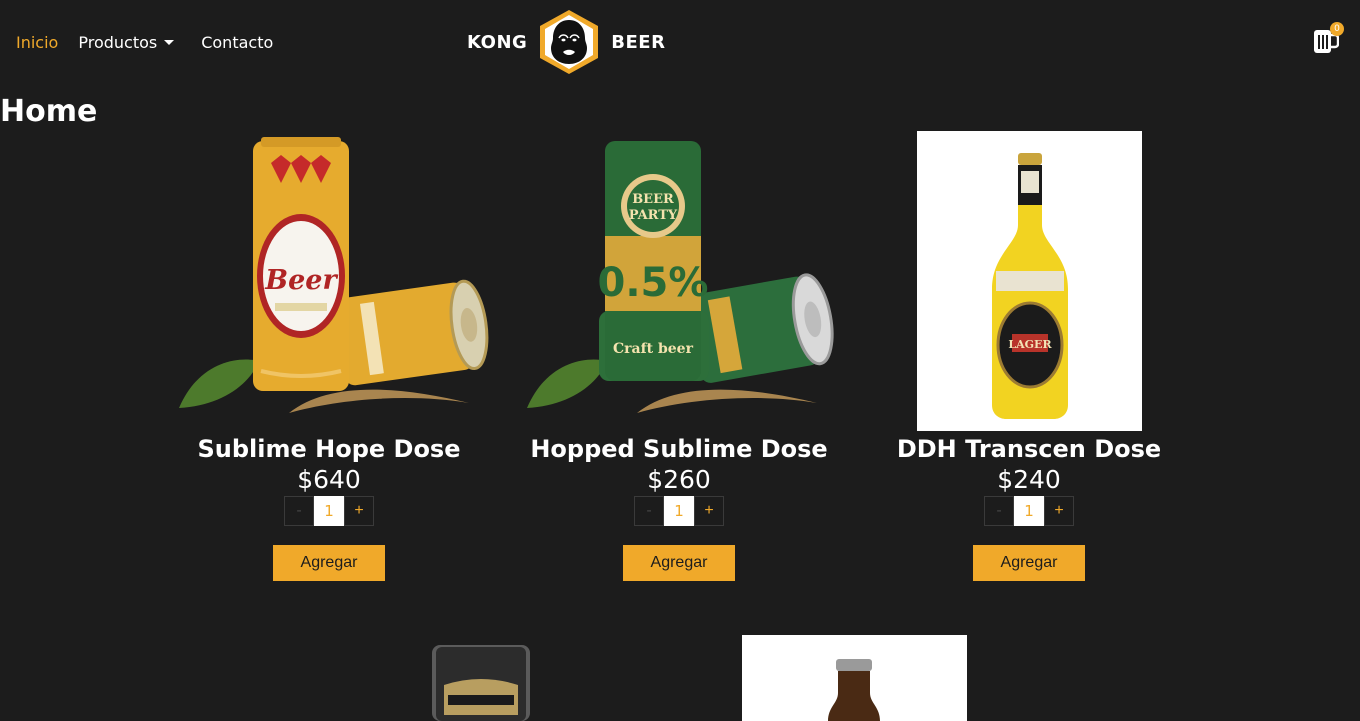  I want to click on svg-text: Beer, so click(301, 280).